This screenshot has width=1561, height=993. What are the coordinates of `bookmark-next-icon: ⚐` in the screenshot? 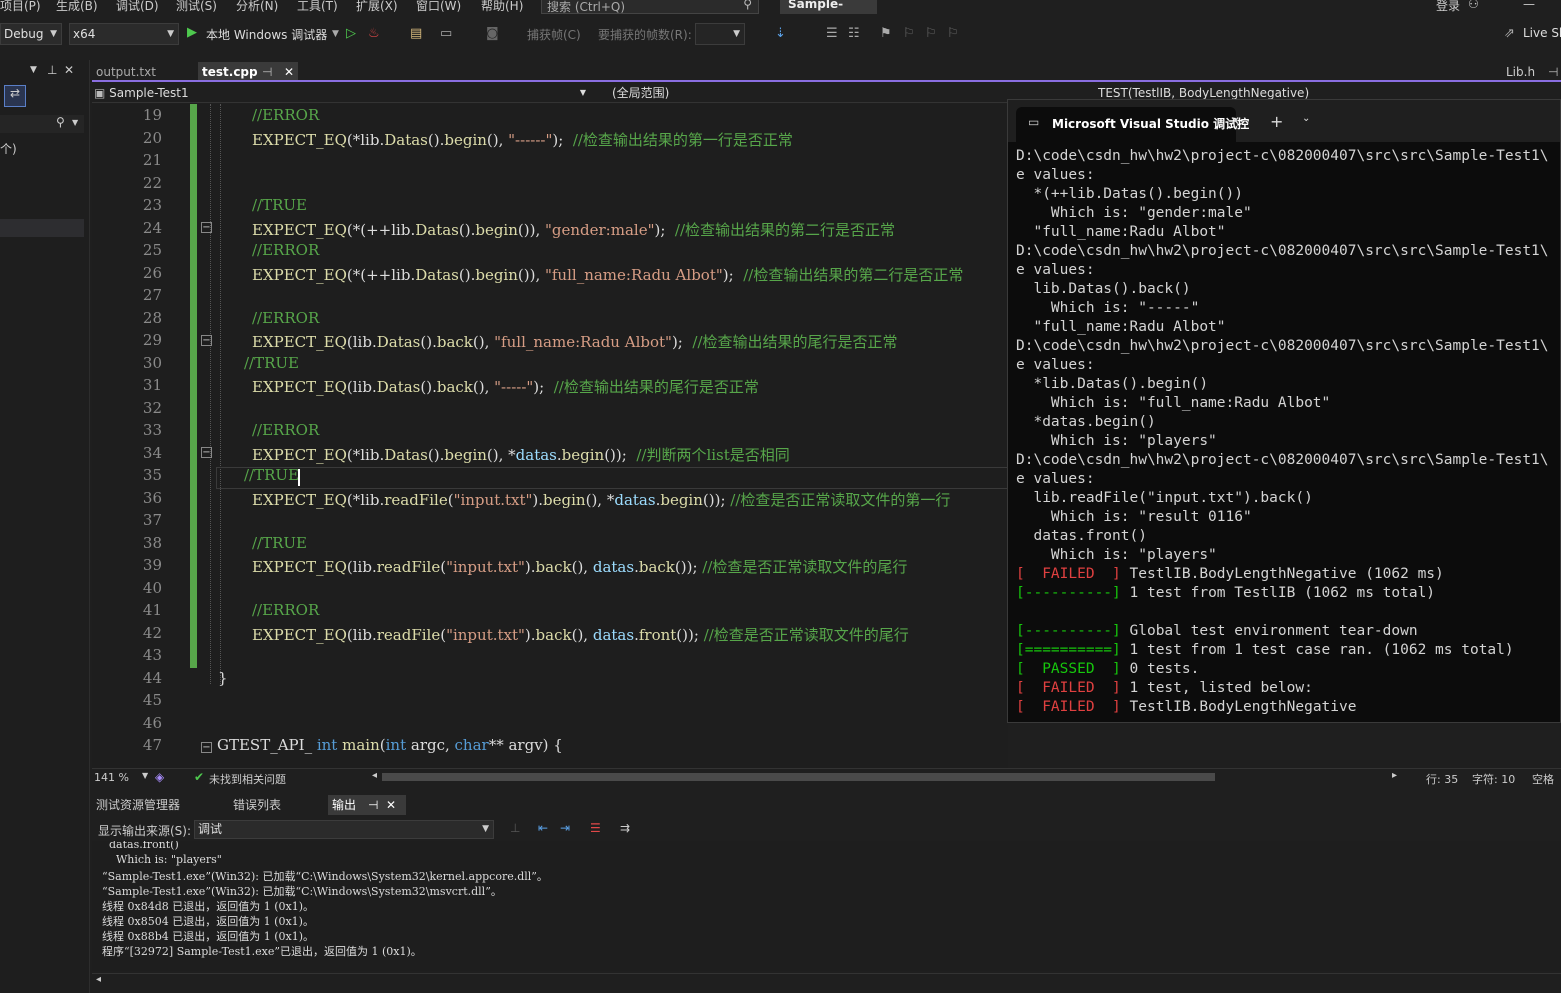 It's located at (931, 33).